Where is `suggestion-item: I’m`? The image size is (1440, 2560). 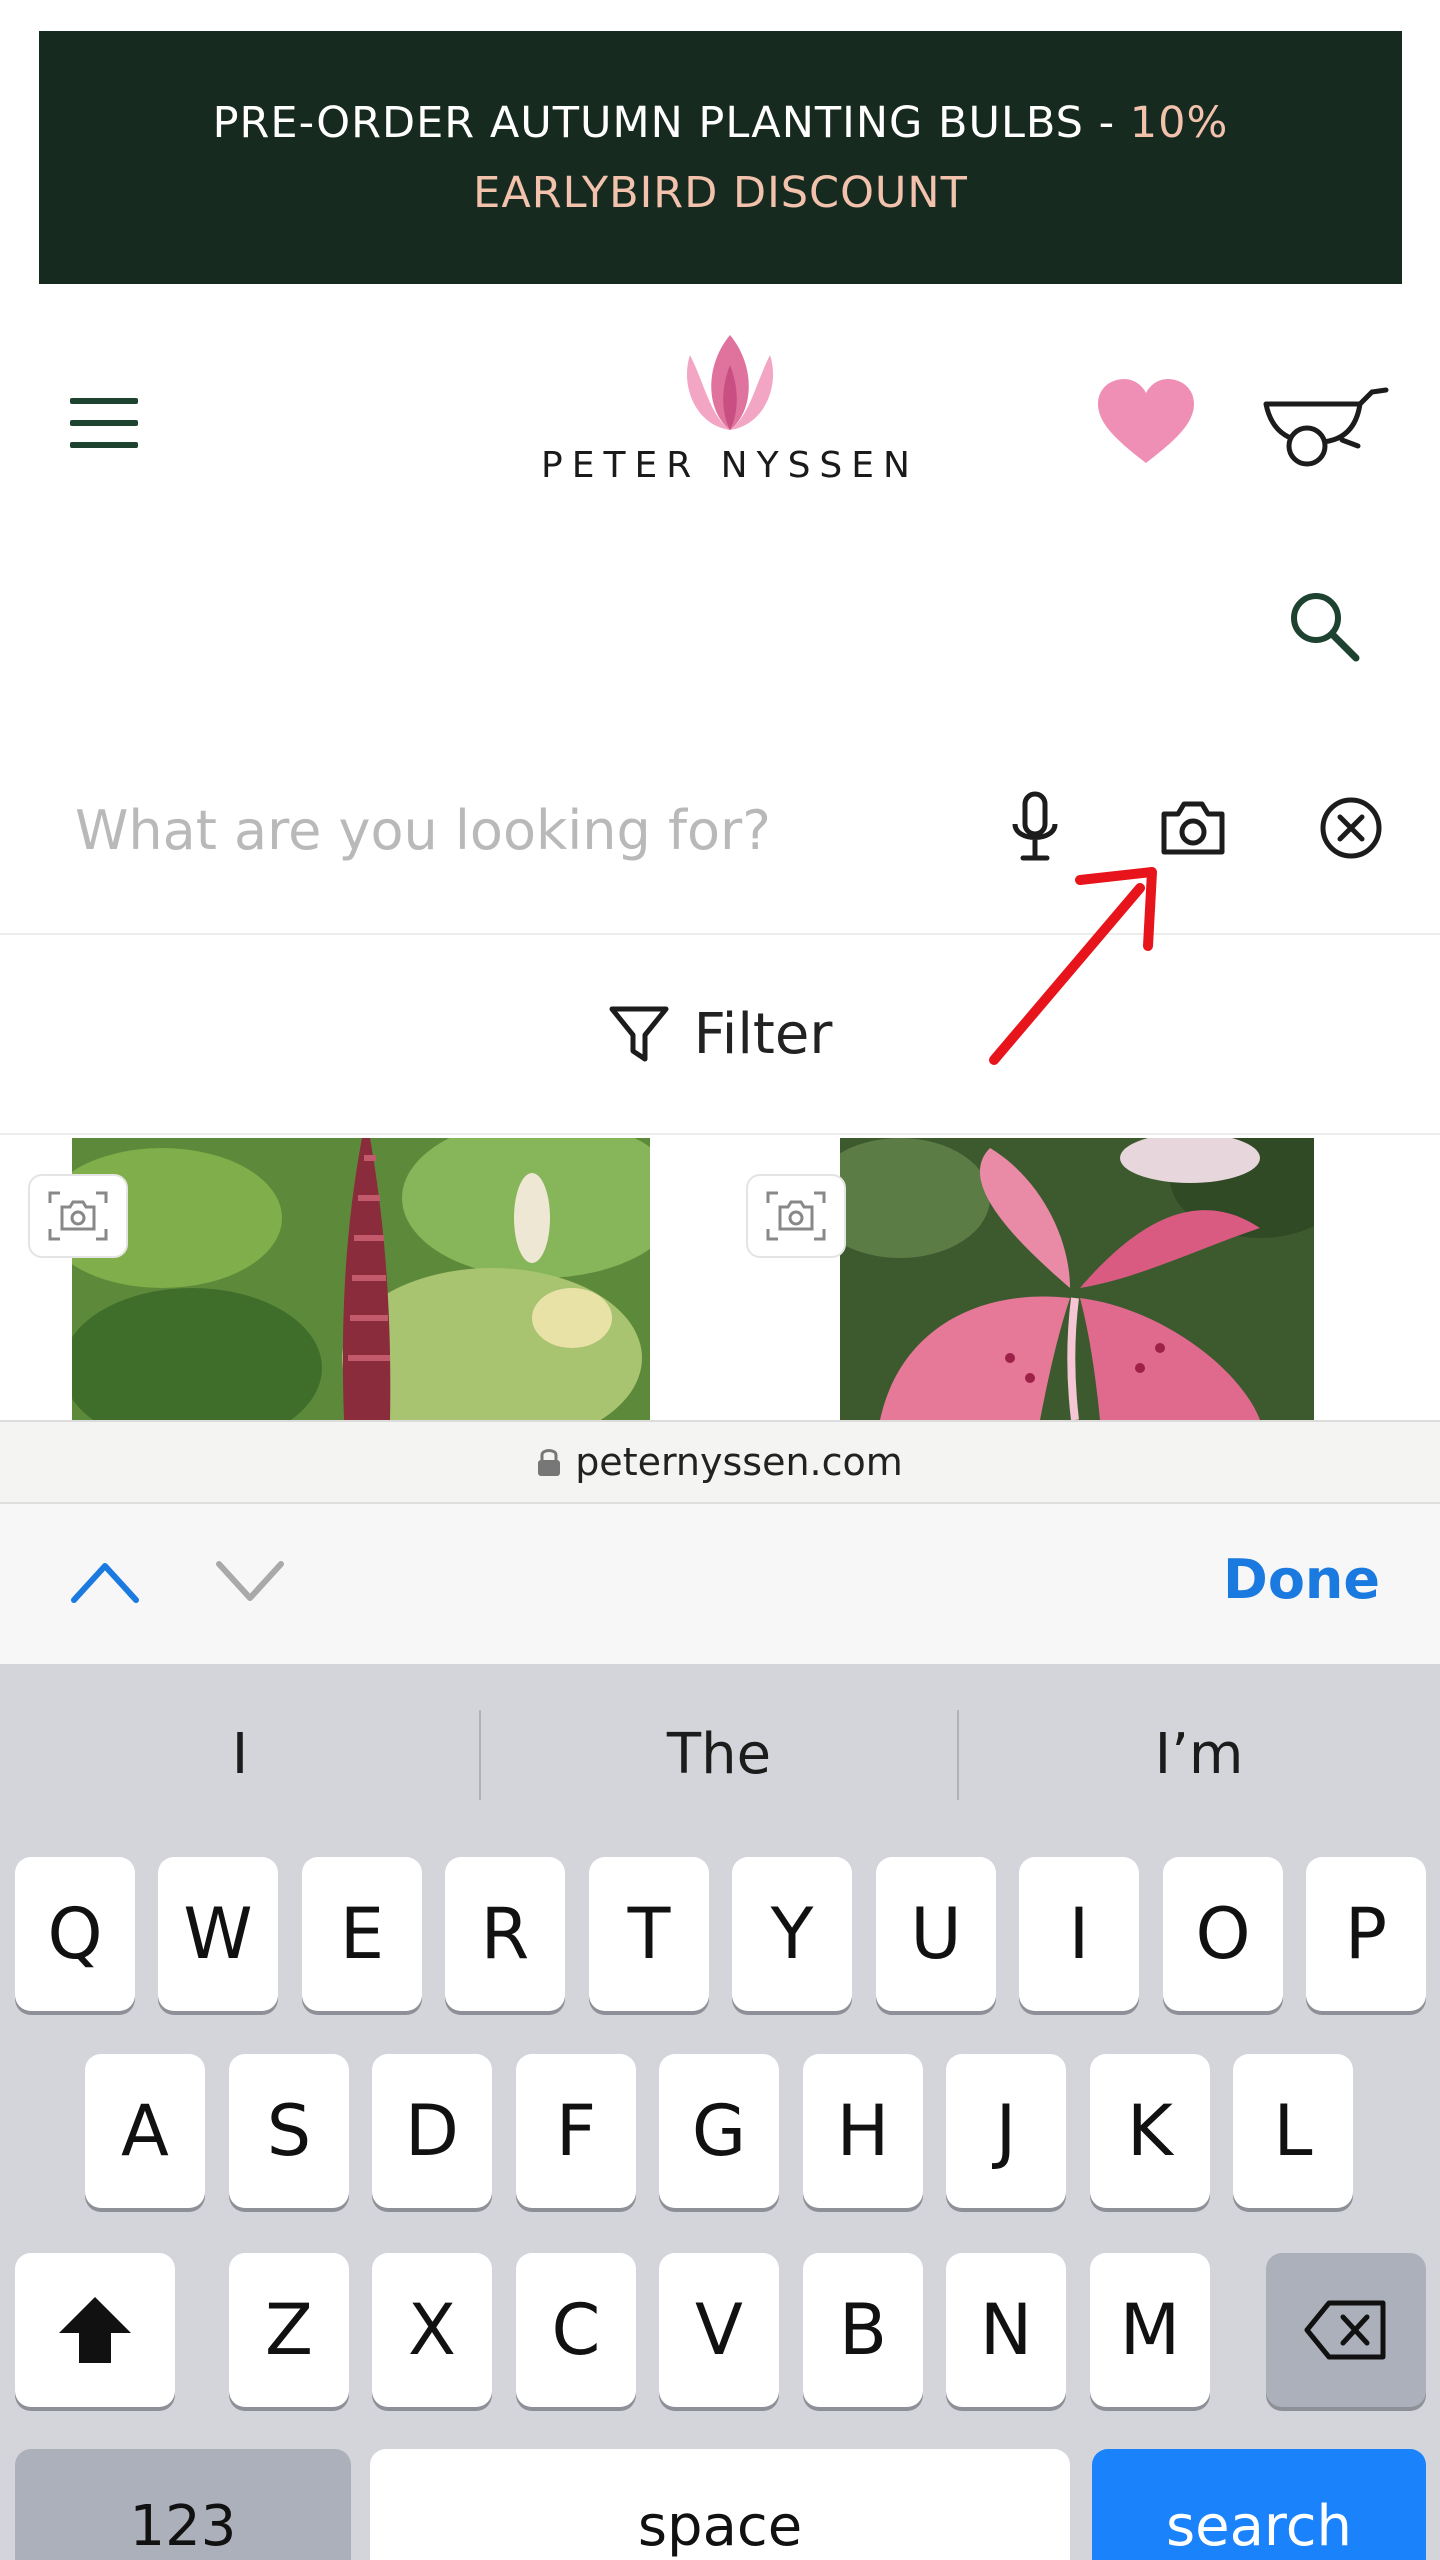 suggestion-item: I’m is located at coordinates (1199, 1754).